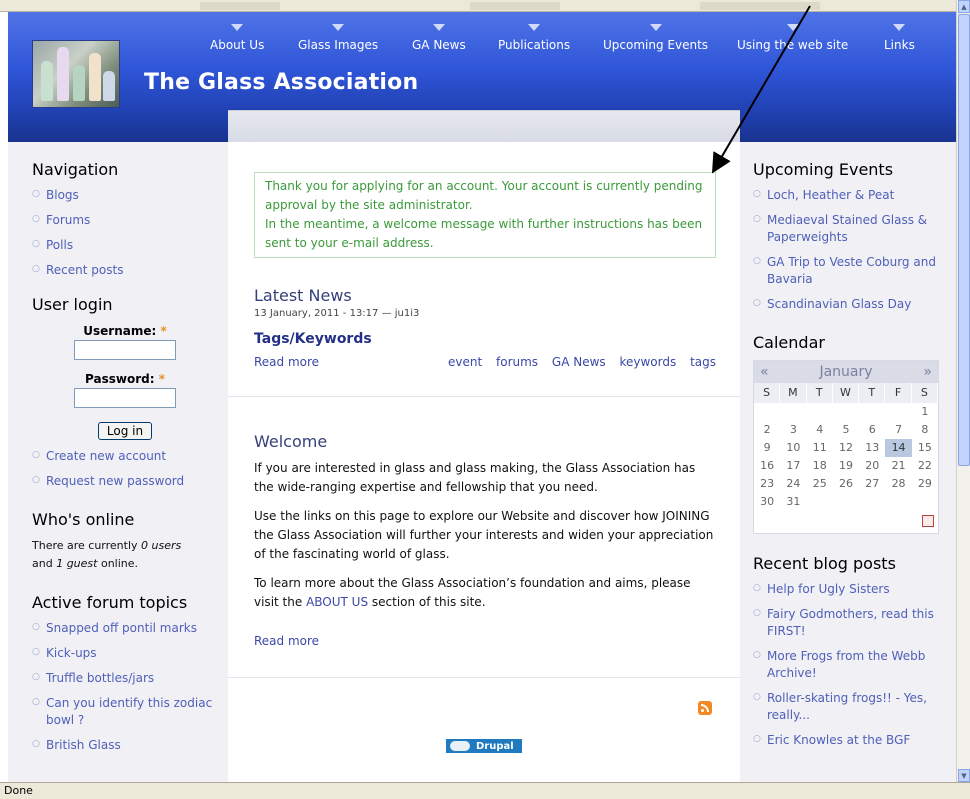 This screenshot has height=799, width=970. I want to click on calendar-day: 16, so click(767, 466).